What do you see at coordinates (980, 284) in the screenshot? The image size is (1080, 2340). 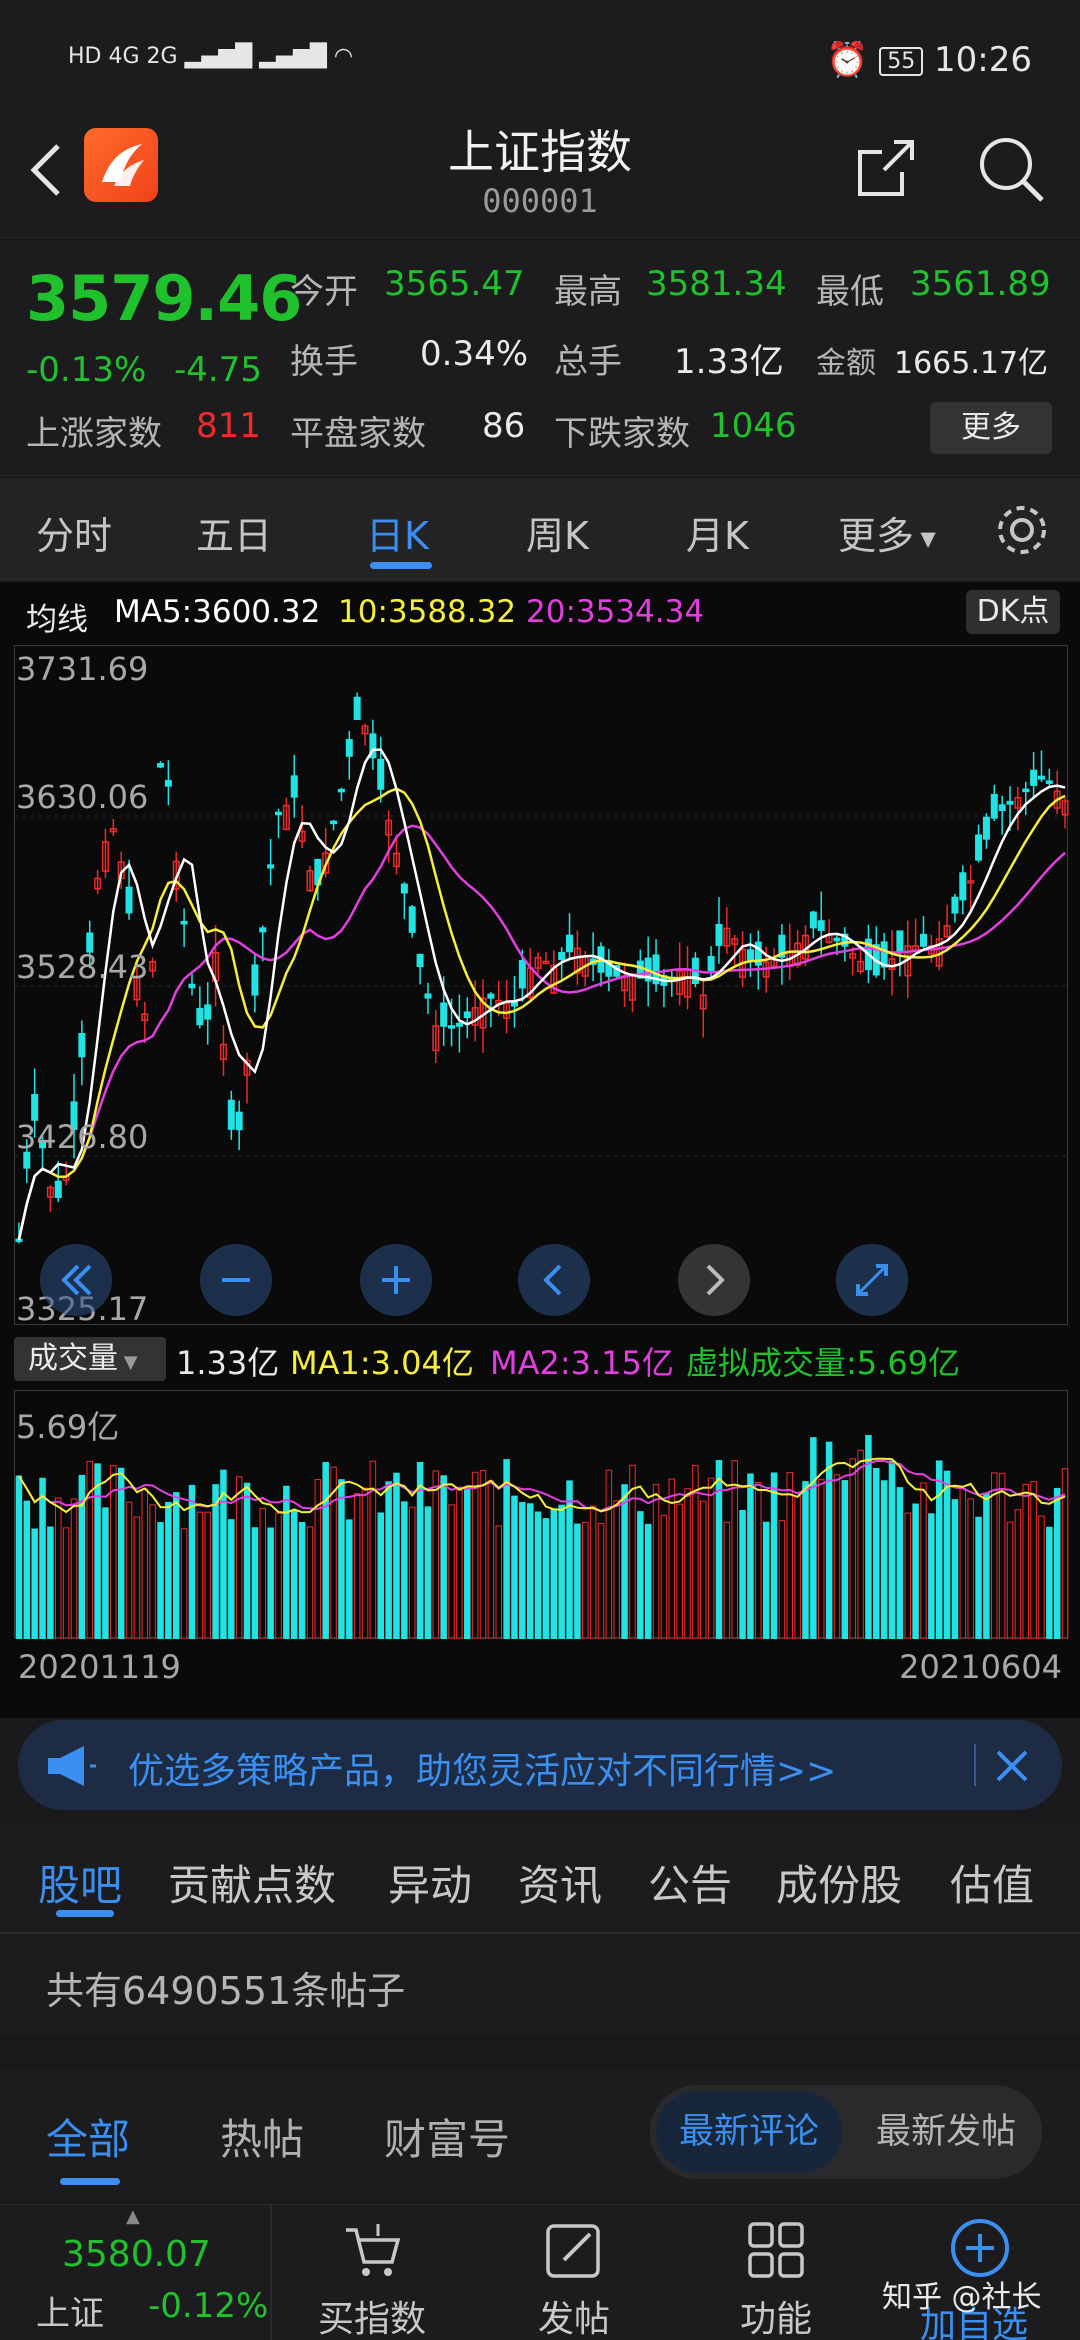 I see `low-value: 3561.89` at bounding box center [980, 284].